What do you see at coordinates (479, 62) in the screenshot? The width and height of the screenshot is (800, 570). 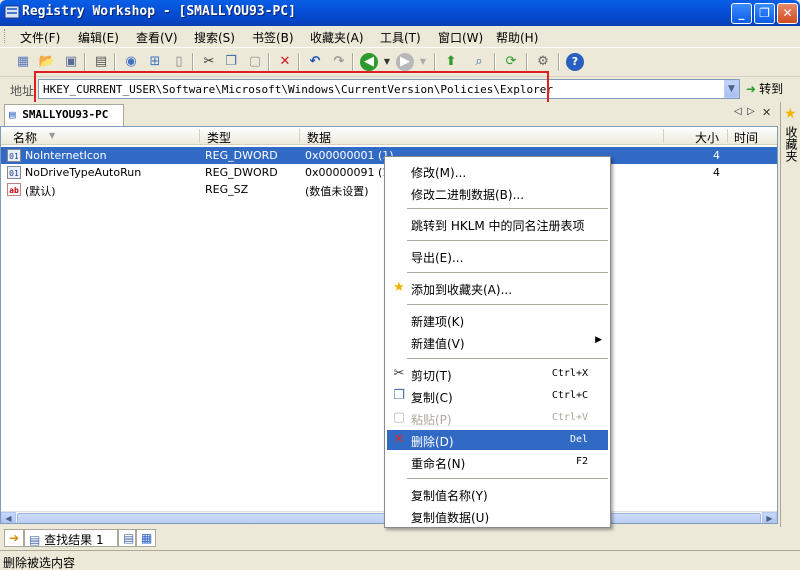 I see `find-icon: ⌕` at bounding box center [479, 62].